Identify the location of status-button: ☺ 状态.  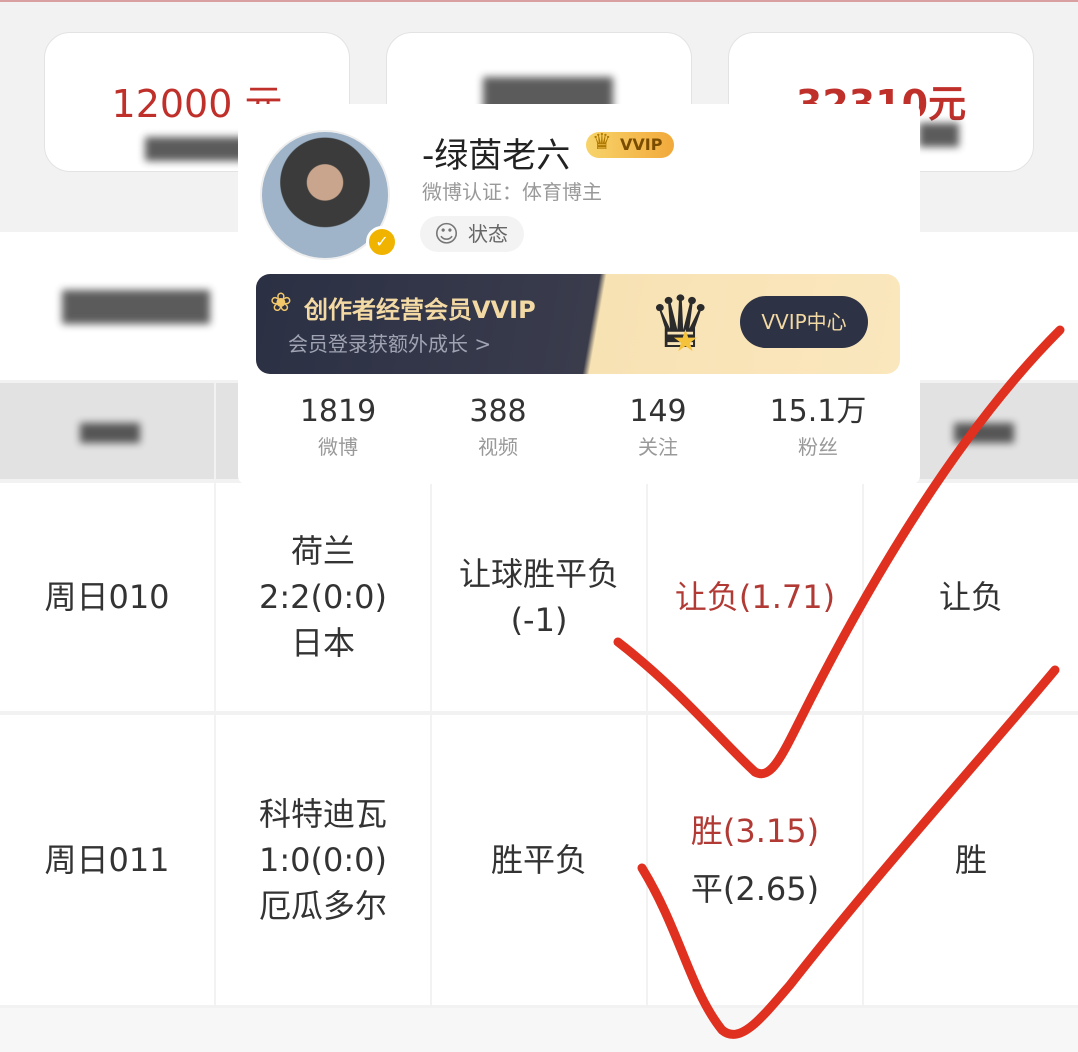
(472, 234).